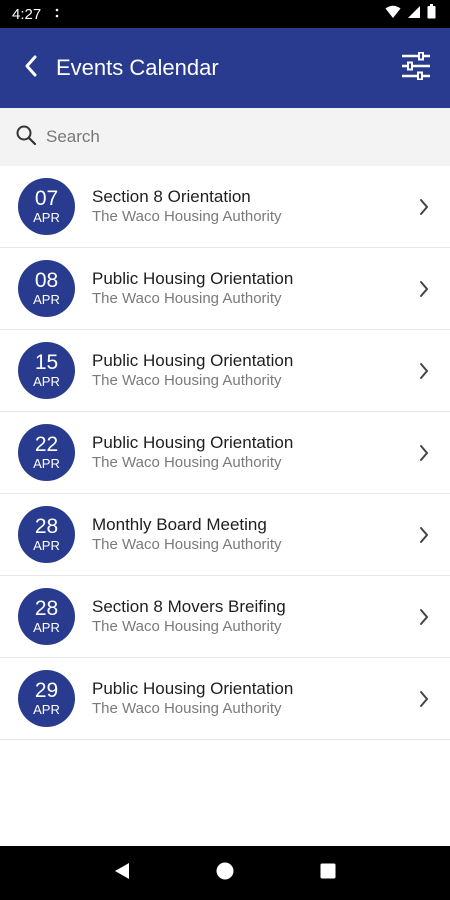 Image resolution: width=450 pixels, height=900 pixels. Describe the element at coordinates (27, 14) in the screenshot. I see `status-time: 4:27` at that location.